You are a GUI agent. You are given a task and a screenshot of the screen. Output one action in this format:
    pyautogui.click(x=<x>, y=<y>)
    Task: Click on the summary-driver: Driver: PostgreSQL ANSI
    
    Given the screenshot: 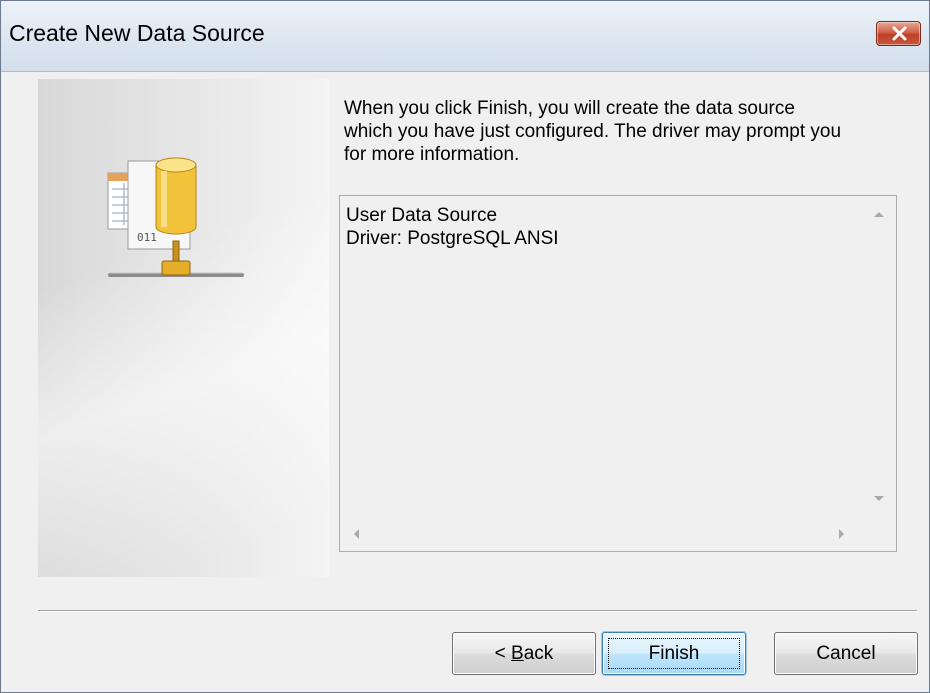 What is the action you would take?
    pyautogui.click(x=452, y=238)
    